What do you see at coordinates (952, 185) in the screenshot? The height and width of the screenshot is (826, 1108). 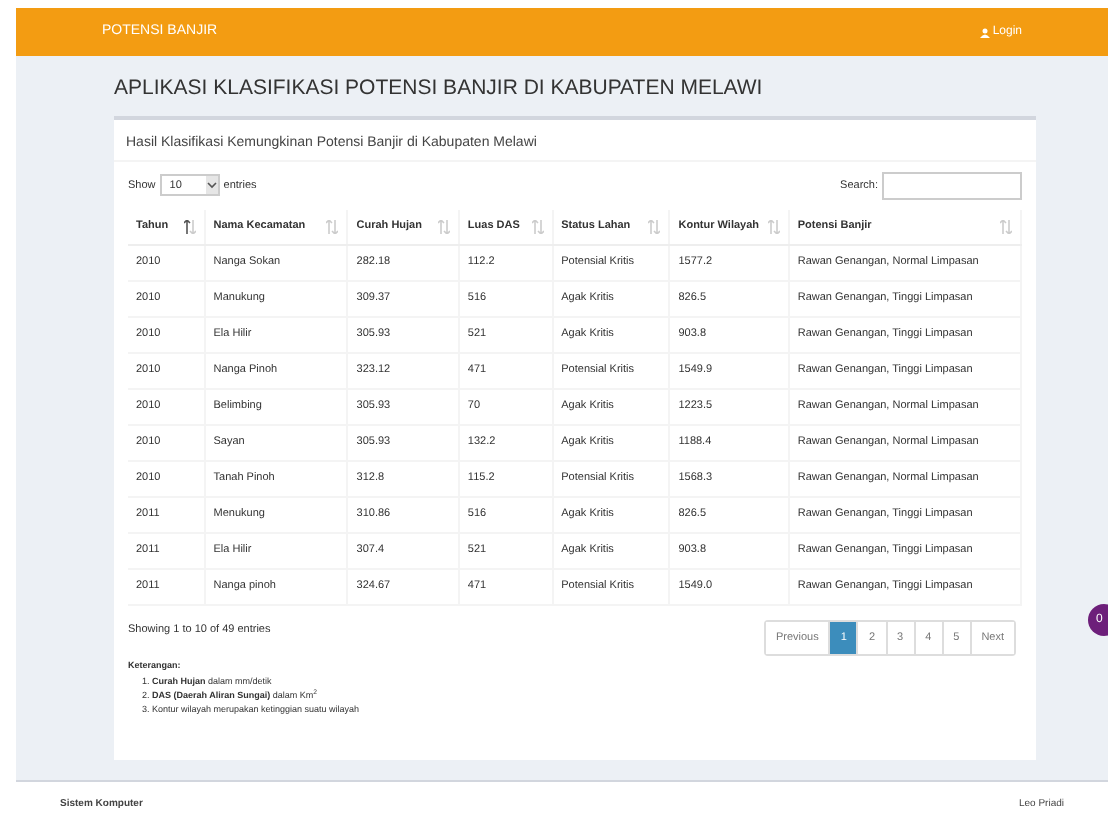 I see `search-field` at bounding box center [952, 185].